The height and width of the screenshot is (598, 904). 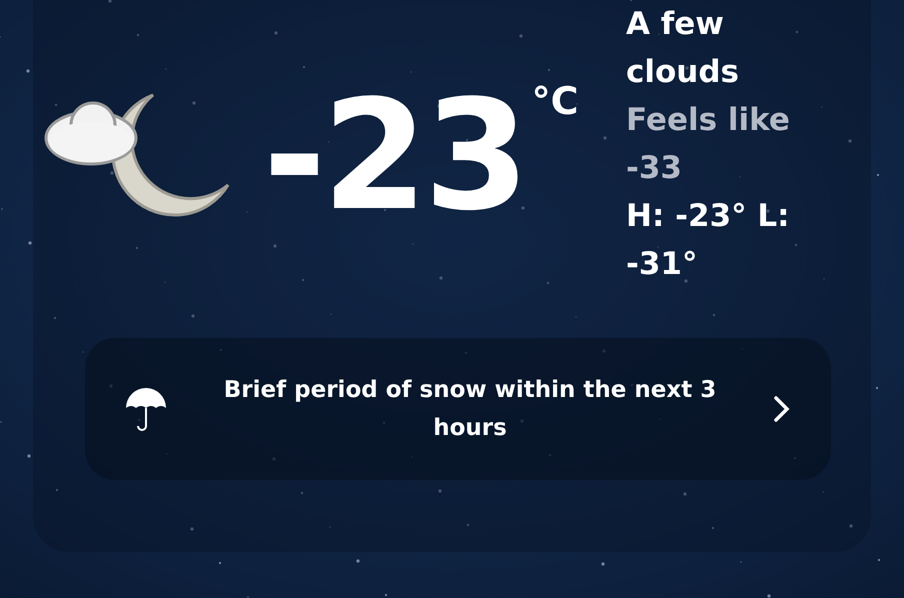 I want to click on condition-text: A few clouds, so click(x=683, y=48).